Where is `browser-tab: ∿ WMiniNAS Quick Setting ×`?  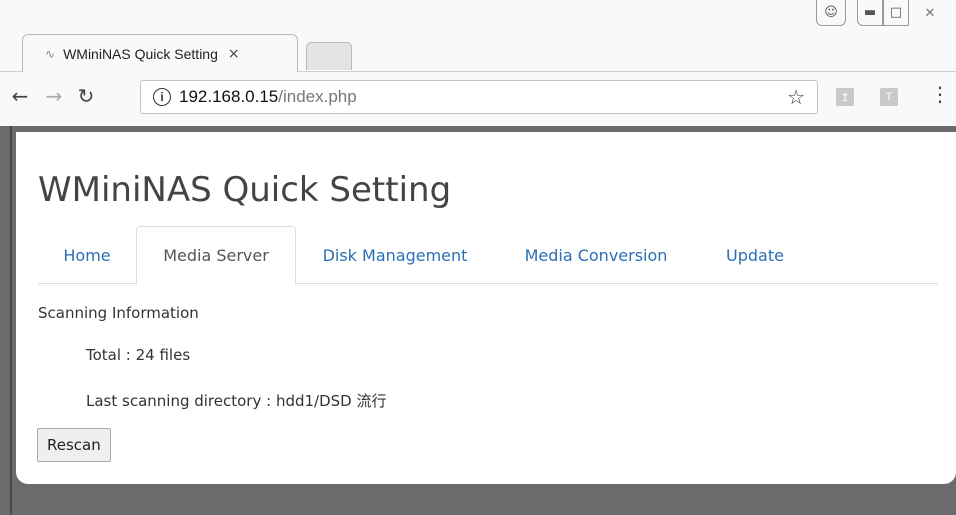
browser-tab: ∿ WMiniNAS Quick Setting × is located at coordinates (160, 53).